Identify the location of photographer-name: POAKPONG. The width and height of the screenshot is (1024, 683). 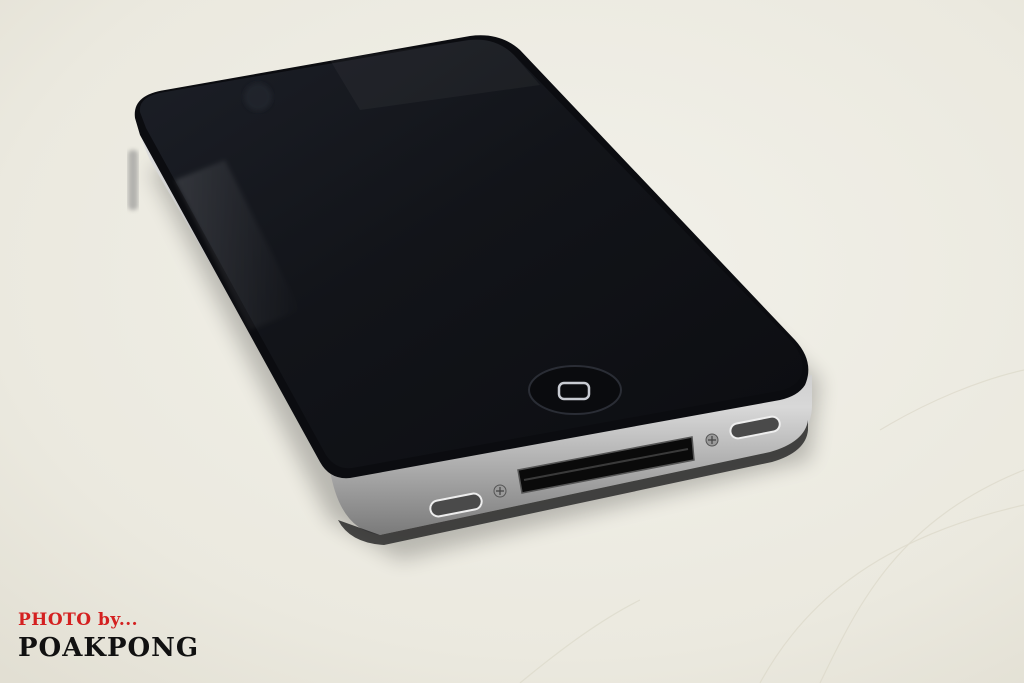
(109, 648).